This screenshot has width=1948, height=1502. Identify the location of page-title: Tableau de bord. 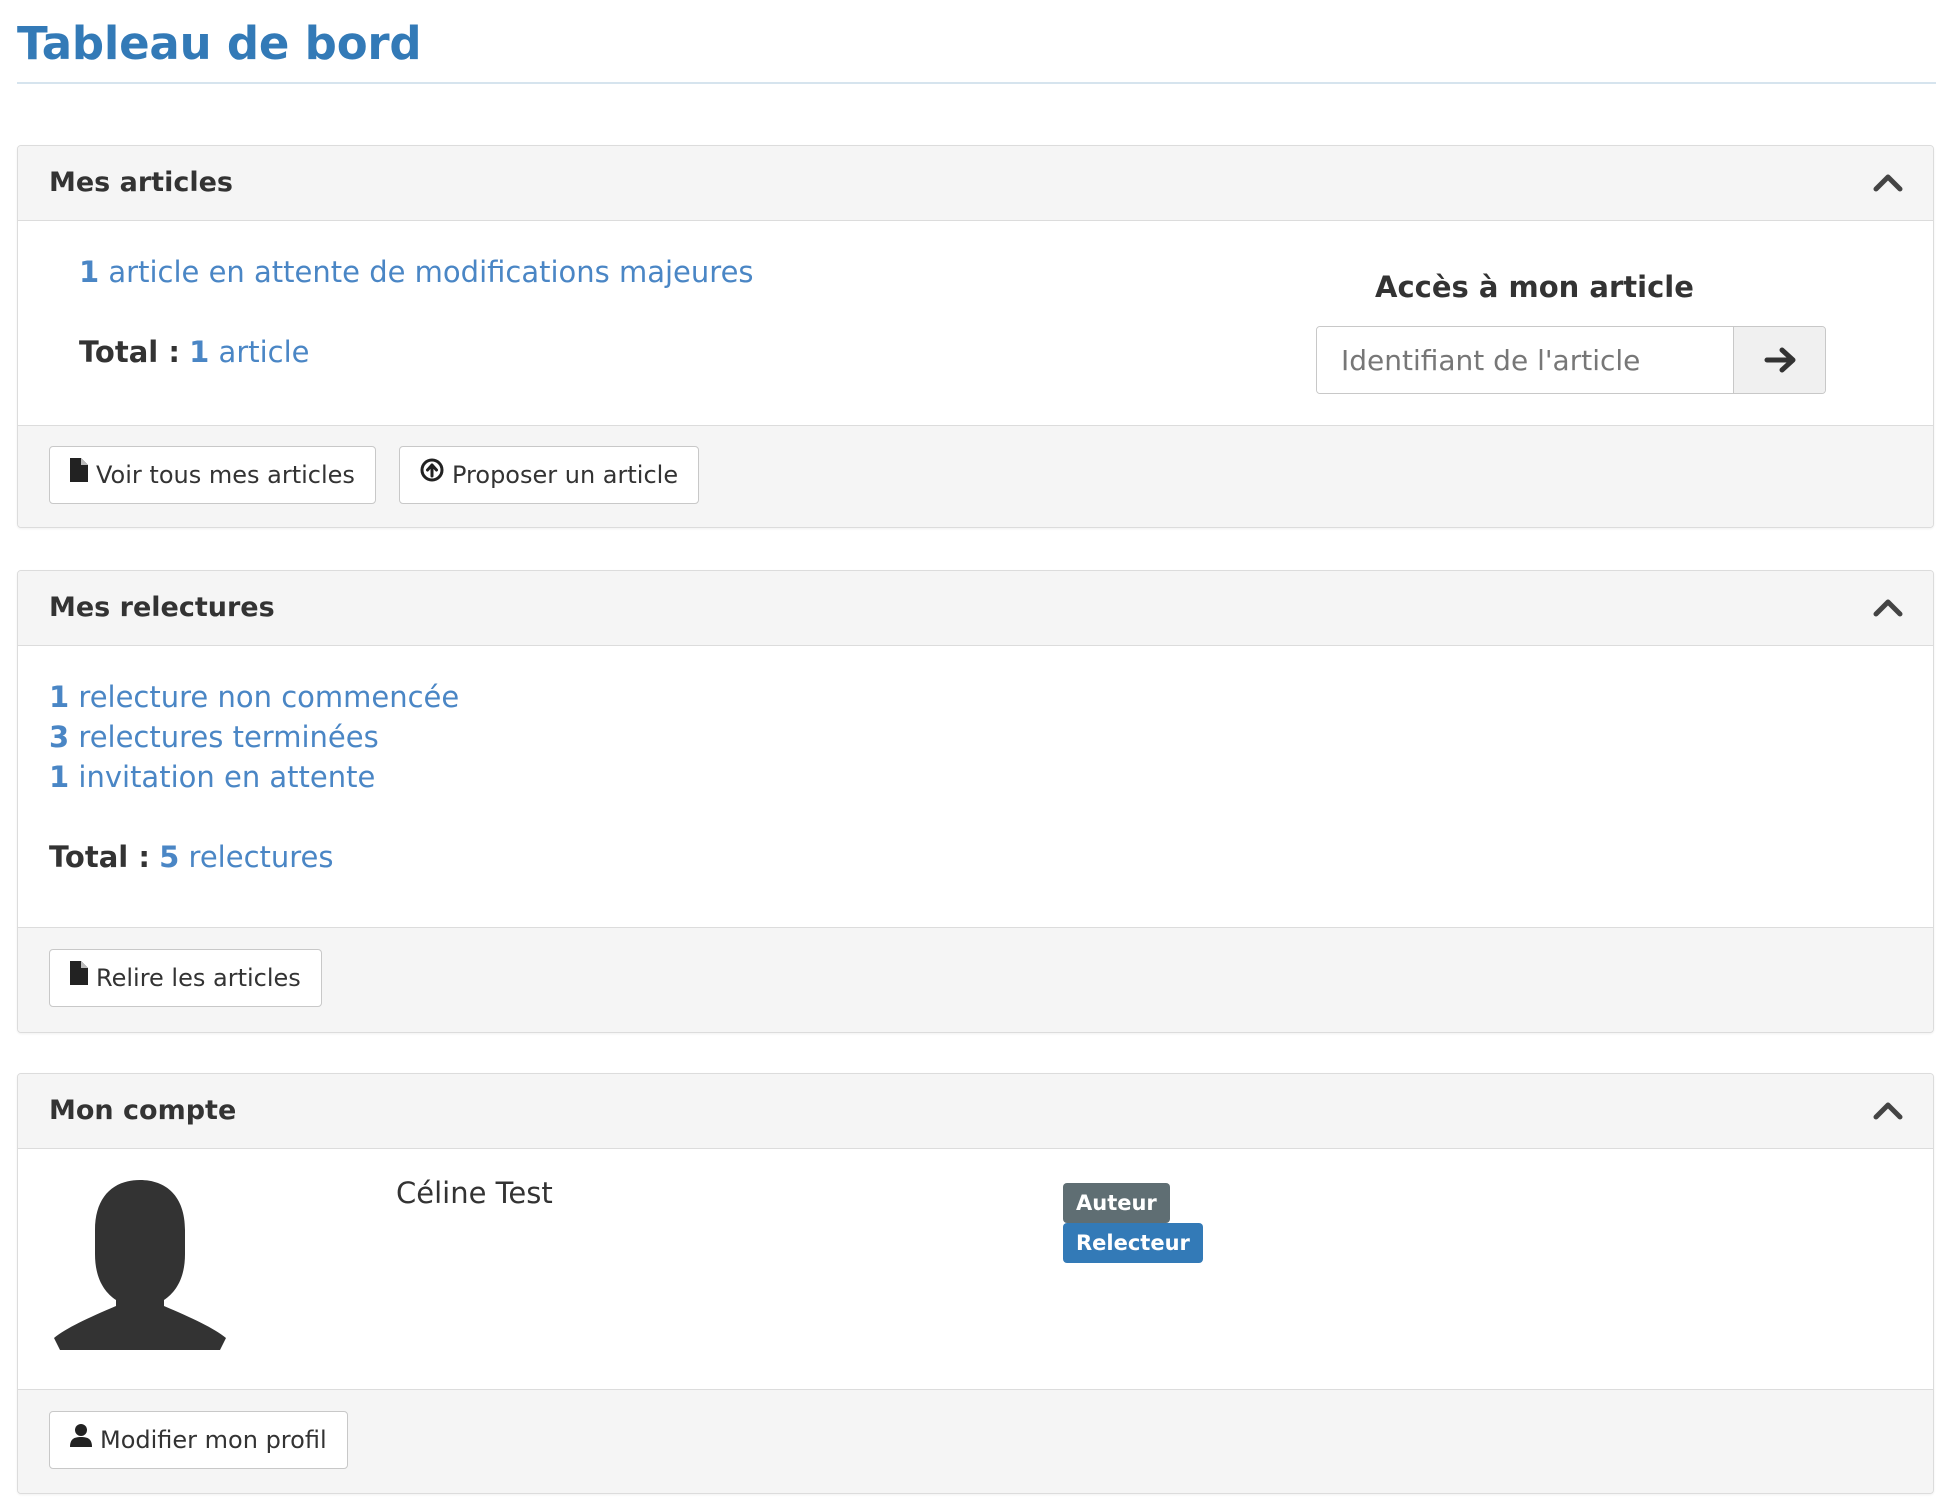
(219, 43).